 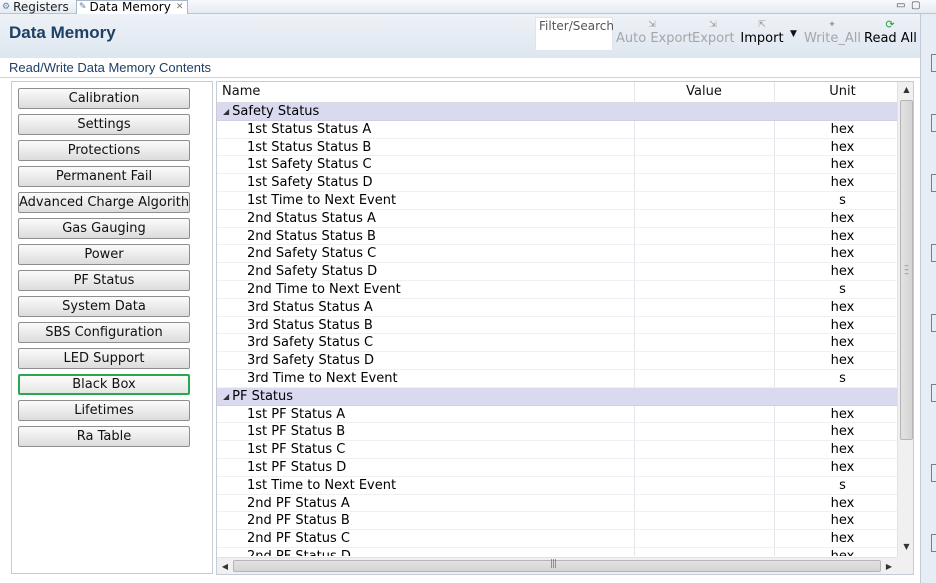 What do you see at coordinates (557, 450) in the screenshot?
I see `table-row: 1st PF Status C hex` at bounding box center [557, 450].